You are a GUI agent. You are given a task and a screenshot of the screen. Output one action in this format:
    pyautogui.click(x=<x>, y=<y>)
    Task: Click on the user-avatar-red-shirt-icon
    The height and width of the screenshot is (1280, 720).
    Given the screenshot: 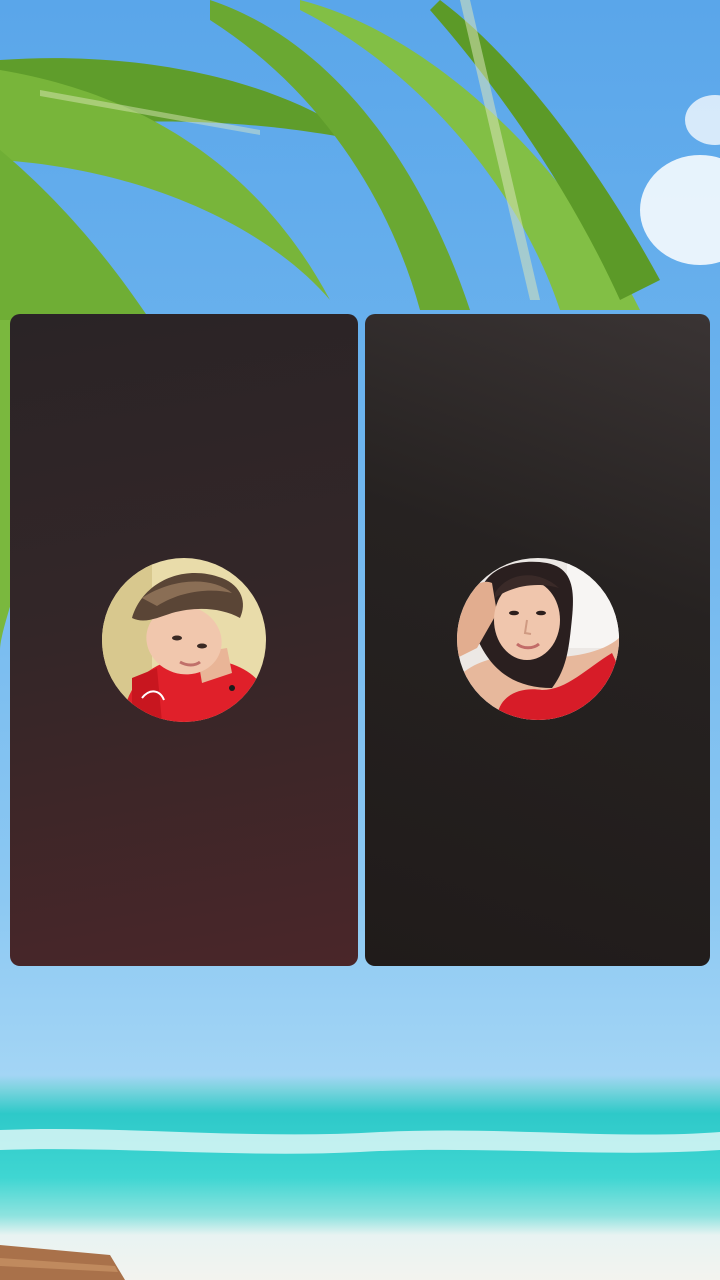 What is the action you would take?
    pyautogui.click(x=184, y=640)
    